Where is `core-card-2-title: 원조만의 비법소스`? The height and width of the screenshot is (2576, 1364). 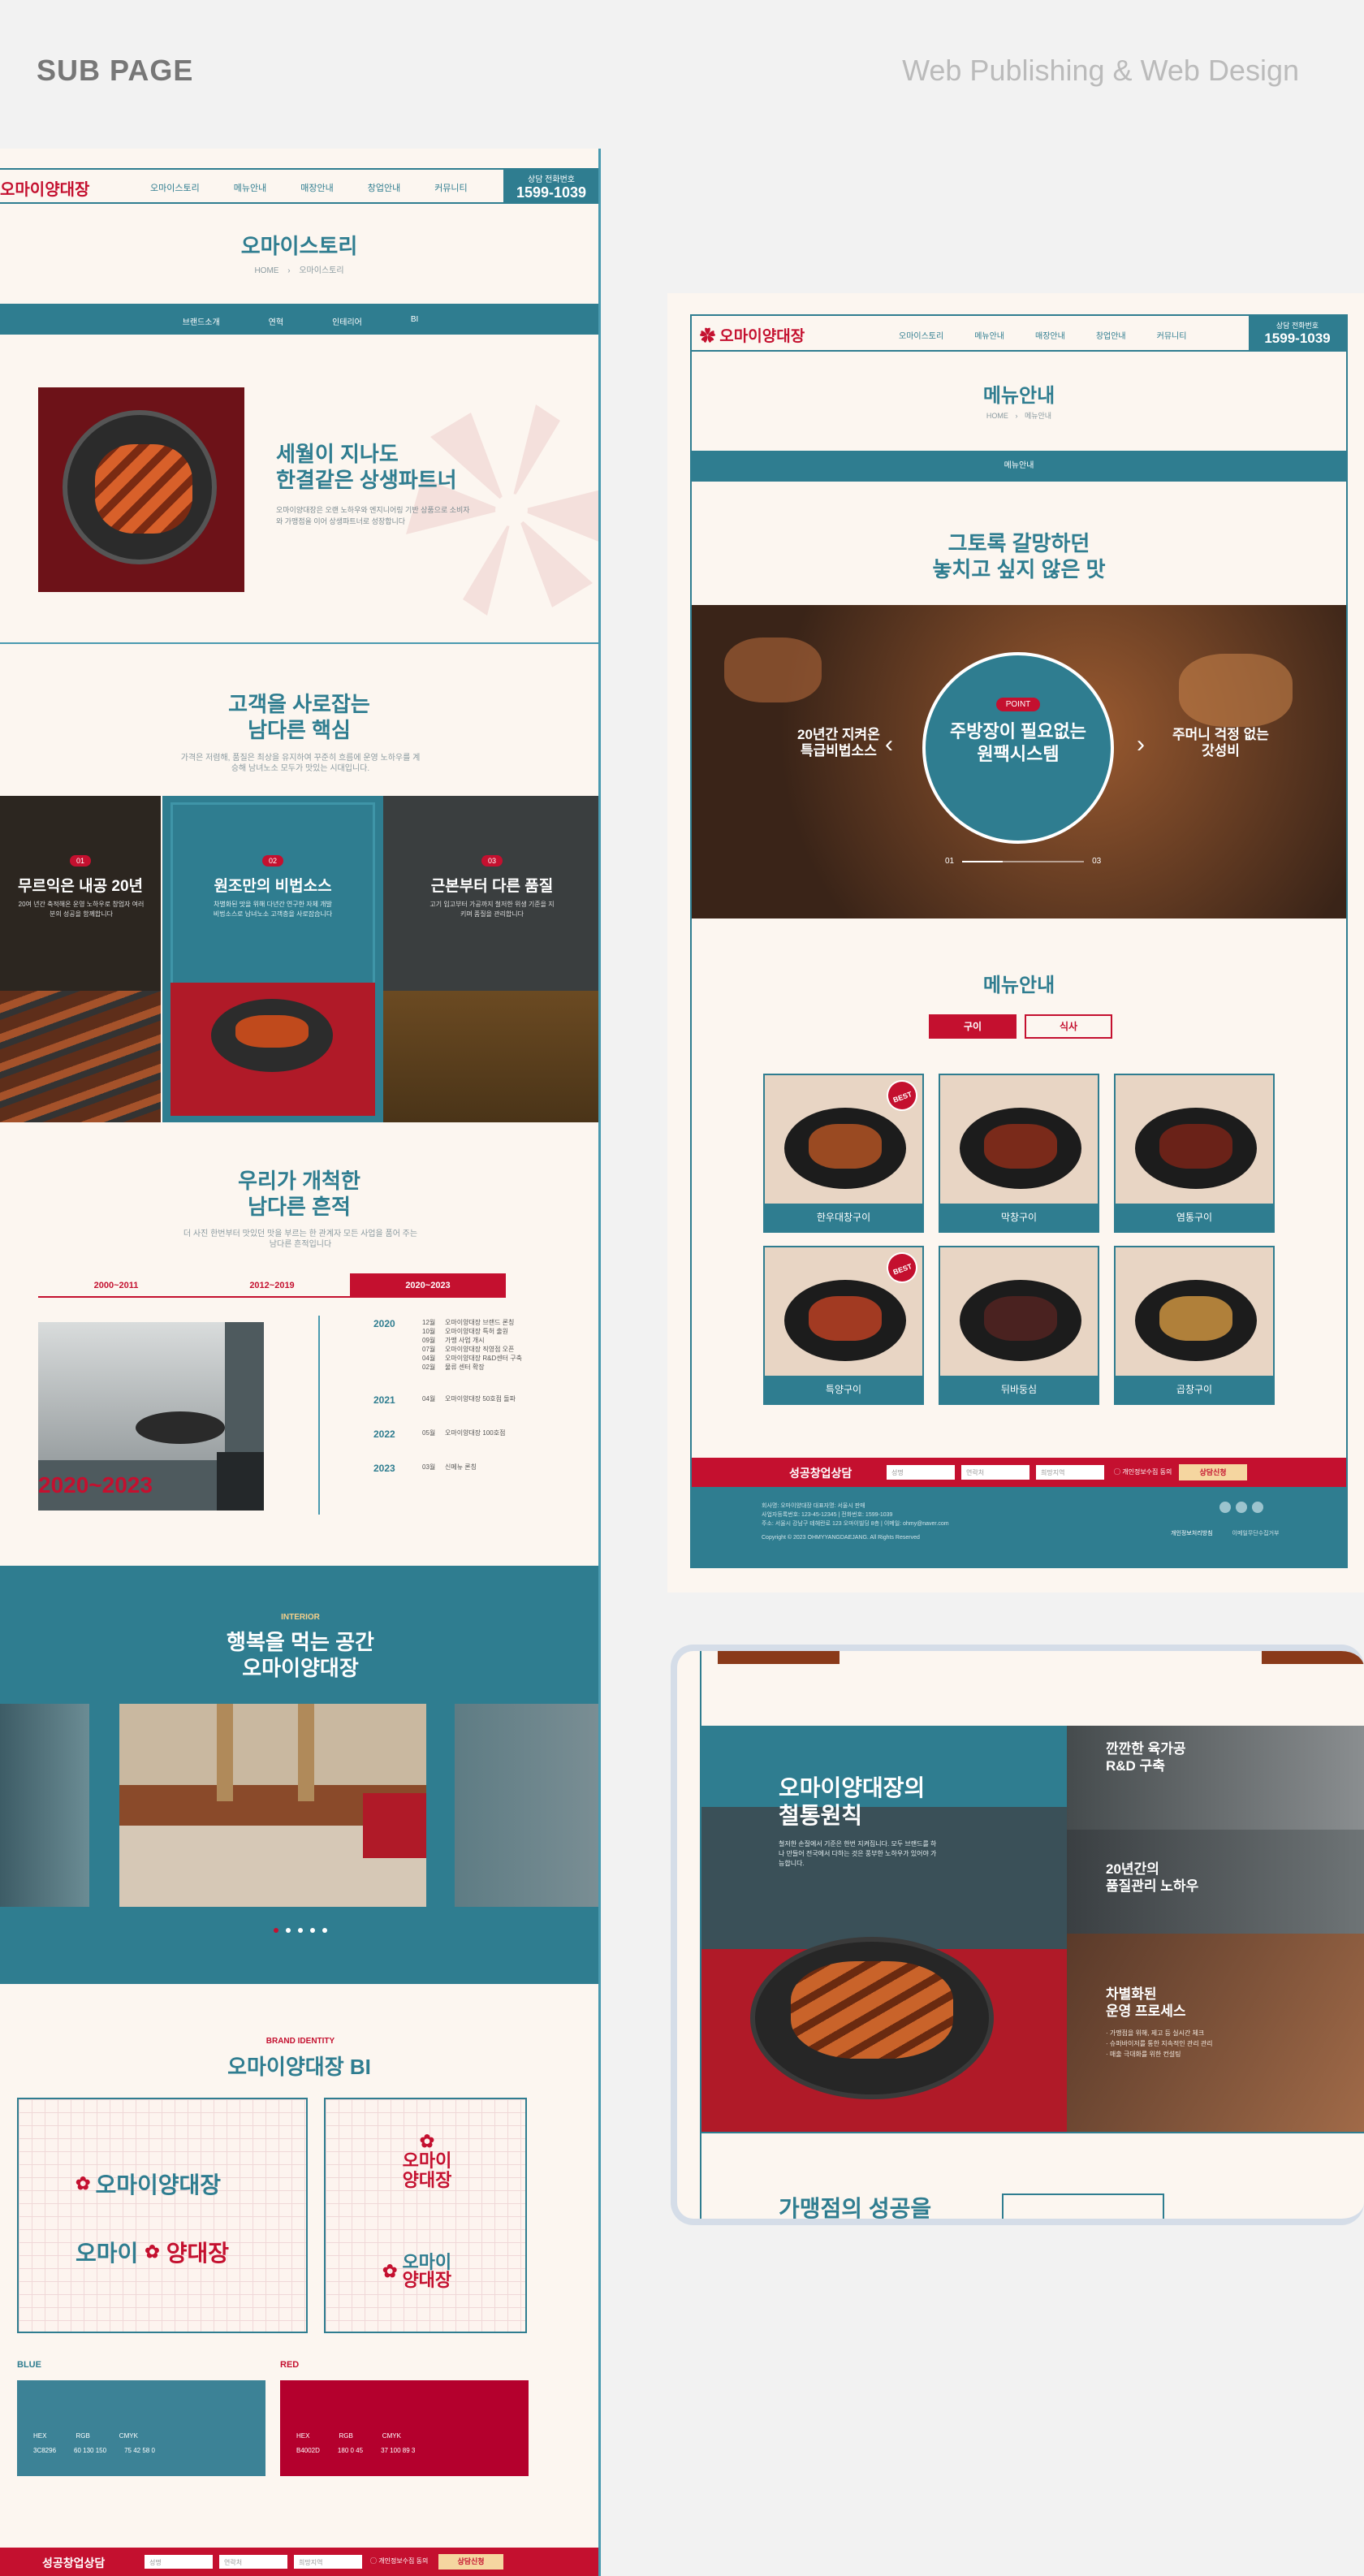 core-card-2-title: 원조만의 비법소스 is located at coordinates (273, 887).